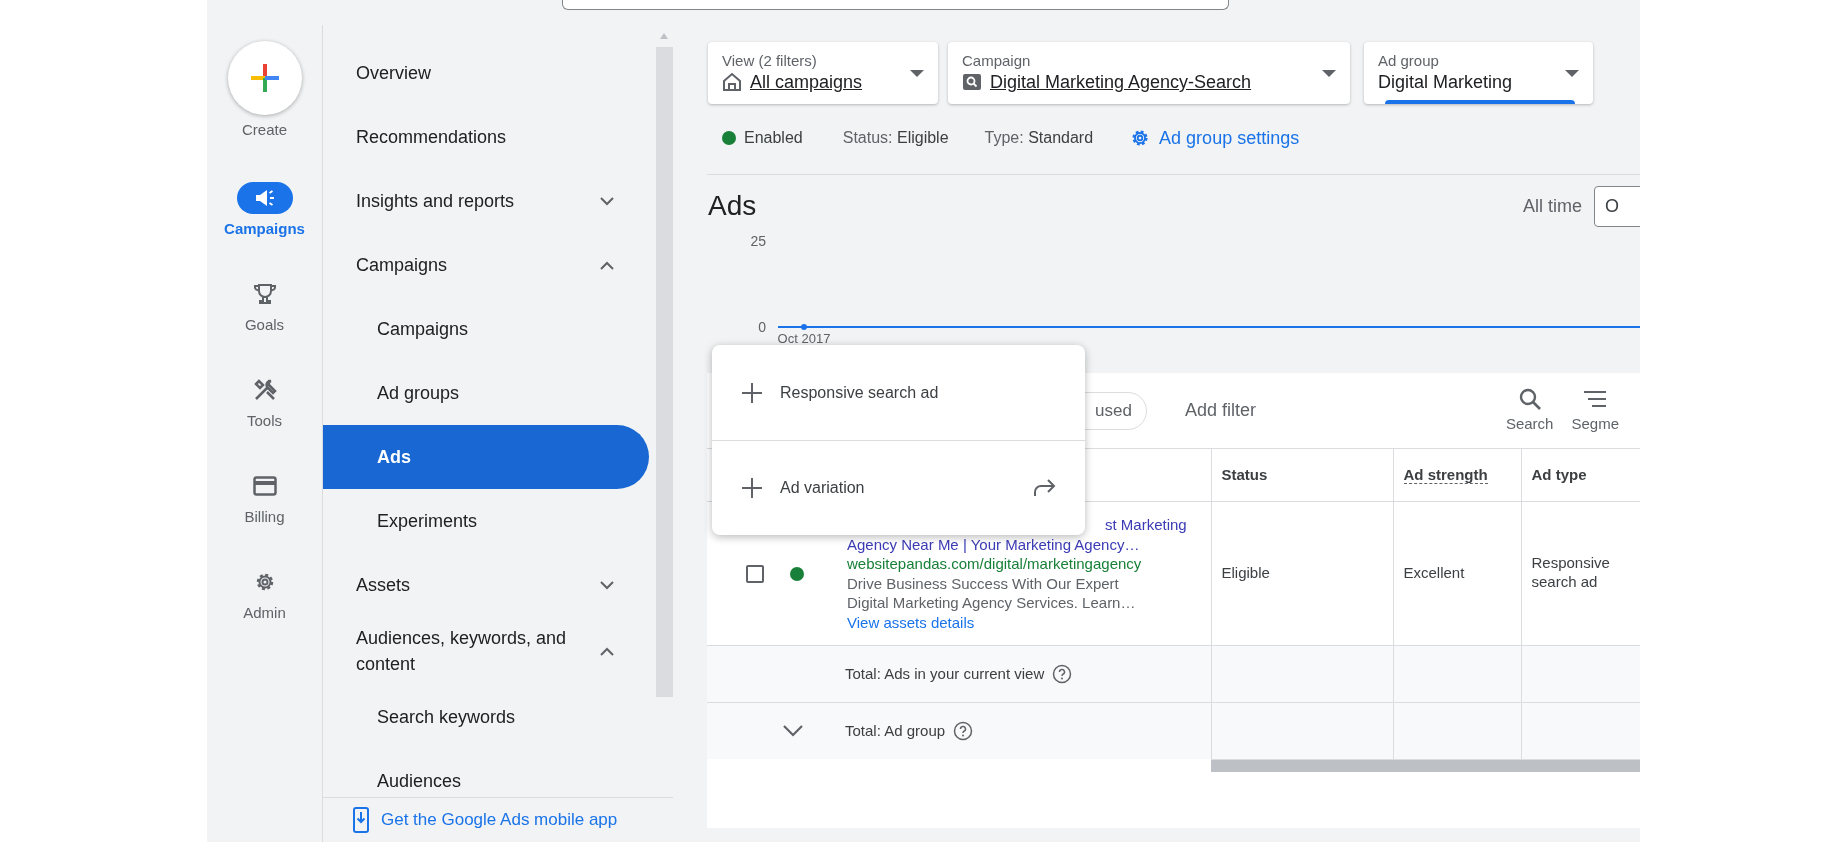  I want to click on trophy-icon, so click(264, 293).